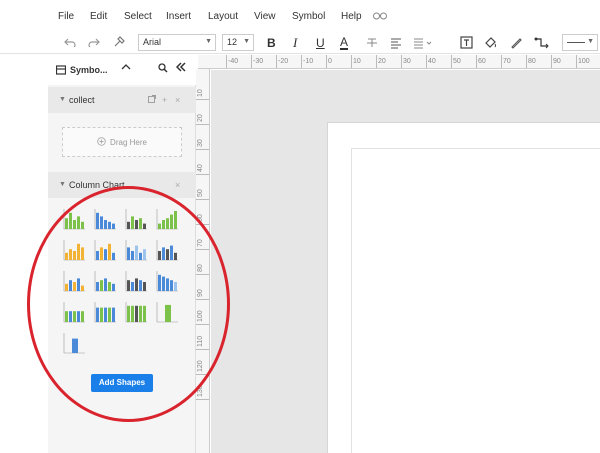 This screenshot has width=600, height=453. What do you see at coordinates (516, 44) in the screenshot?
I see `pen-icon` at bounding box center [516, 44].